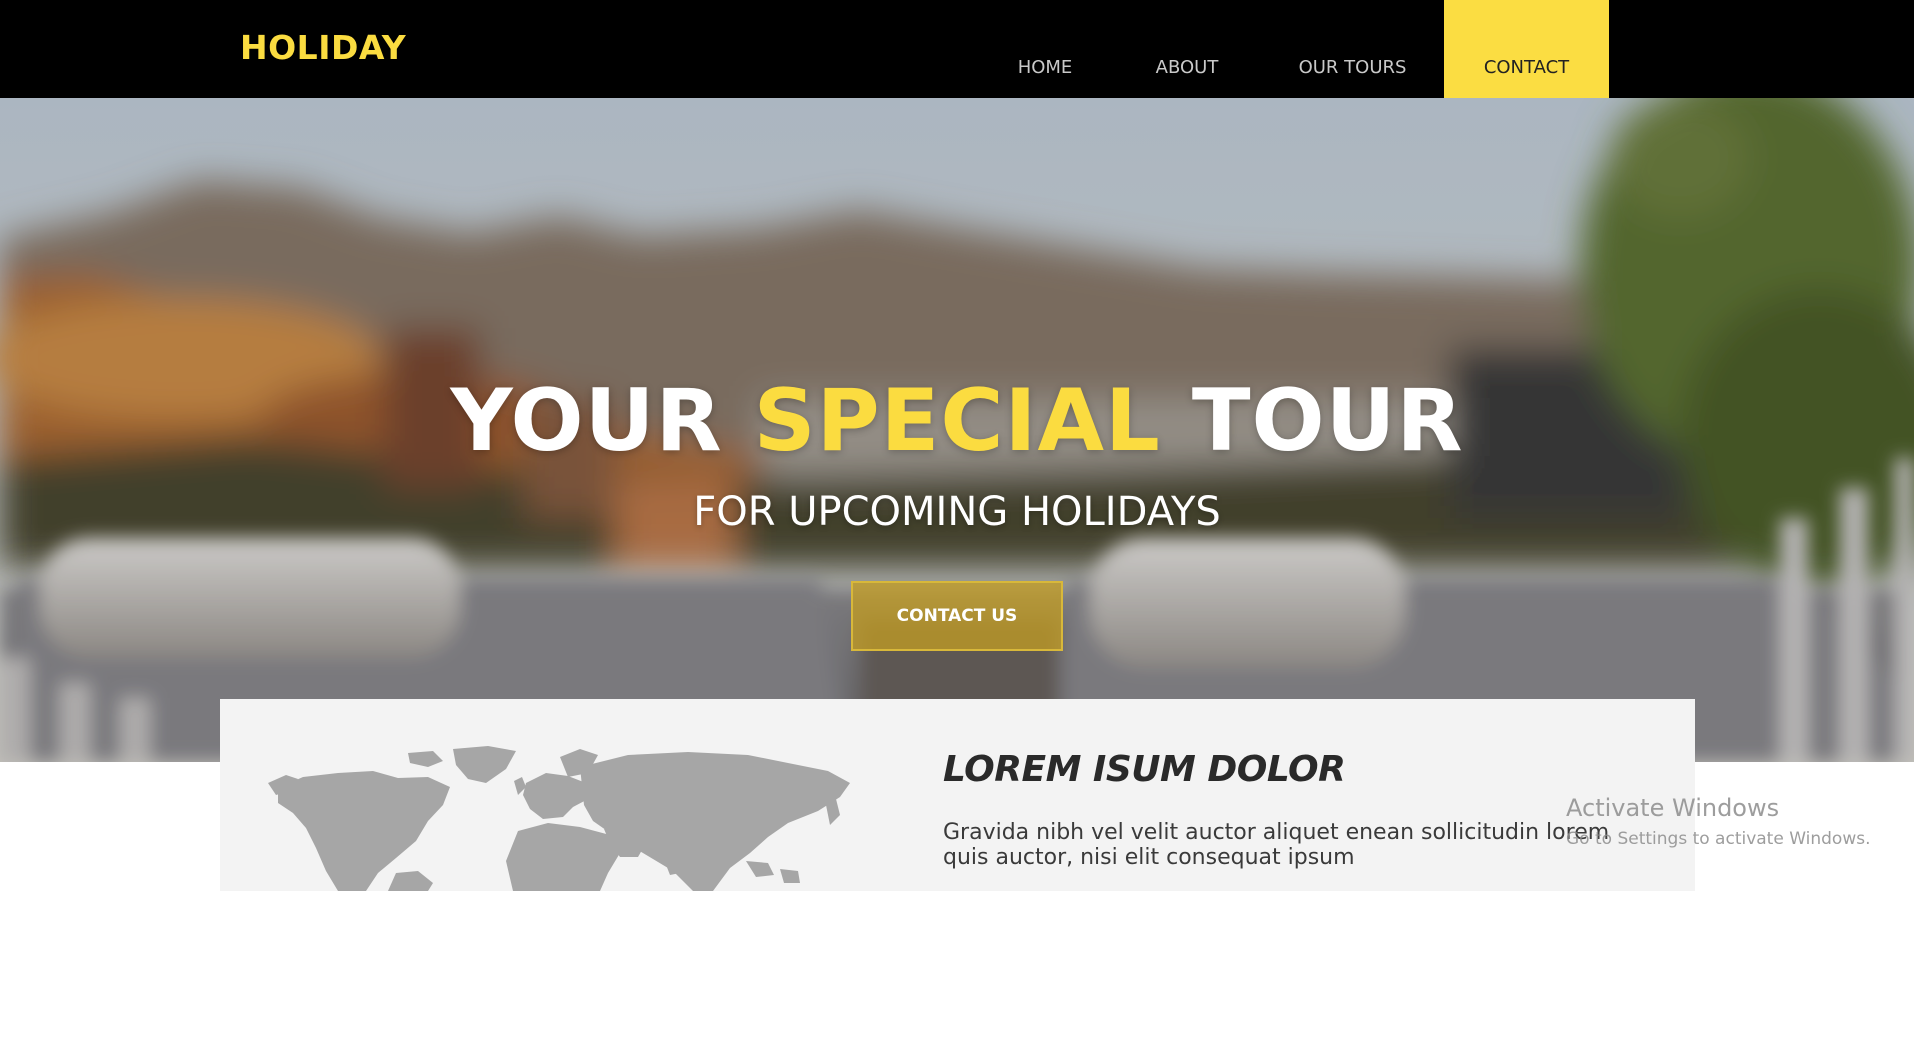 Image resolution: width=1914 pixels, height=1042 pixels. I want to click on watermark-subtitle: Go to Settings to activate Windows., so click(1718, 839).